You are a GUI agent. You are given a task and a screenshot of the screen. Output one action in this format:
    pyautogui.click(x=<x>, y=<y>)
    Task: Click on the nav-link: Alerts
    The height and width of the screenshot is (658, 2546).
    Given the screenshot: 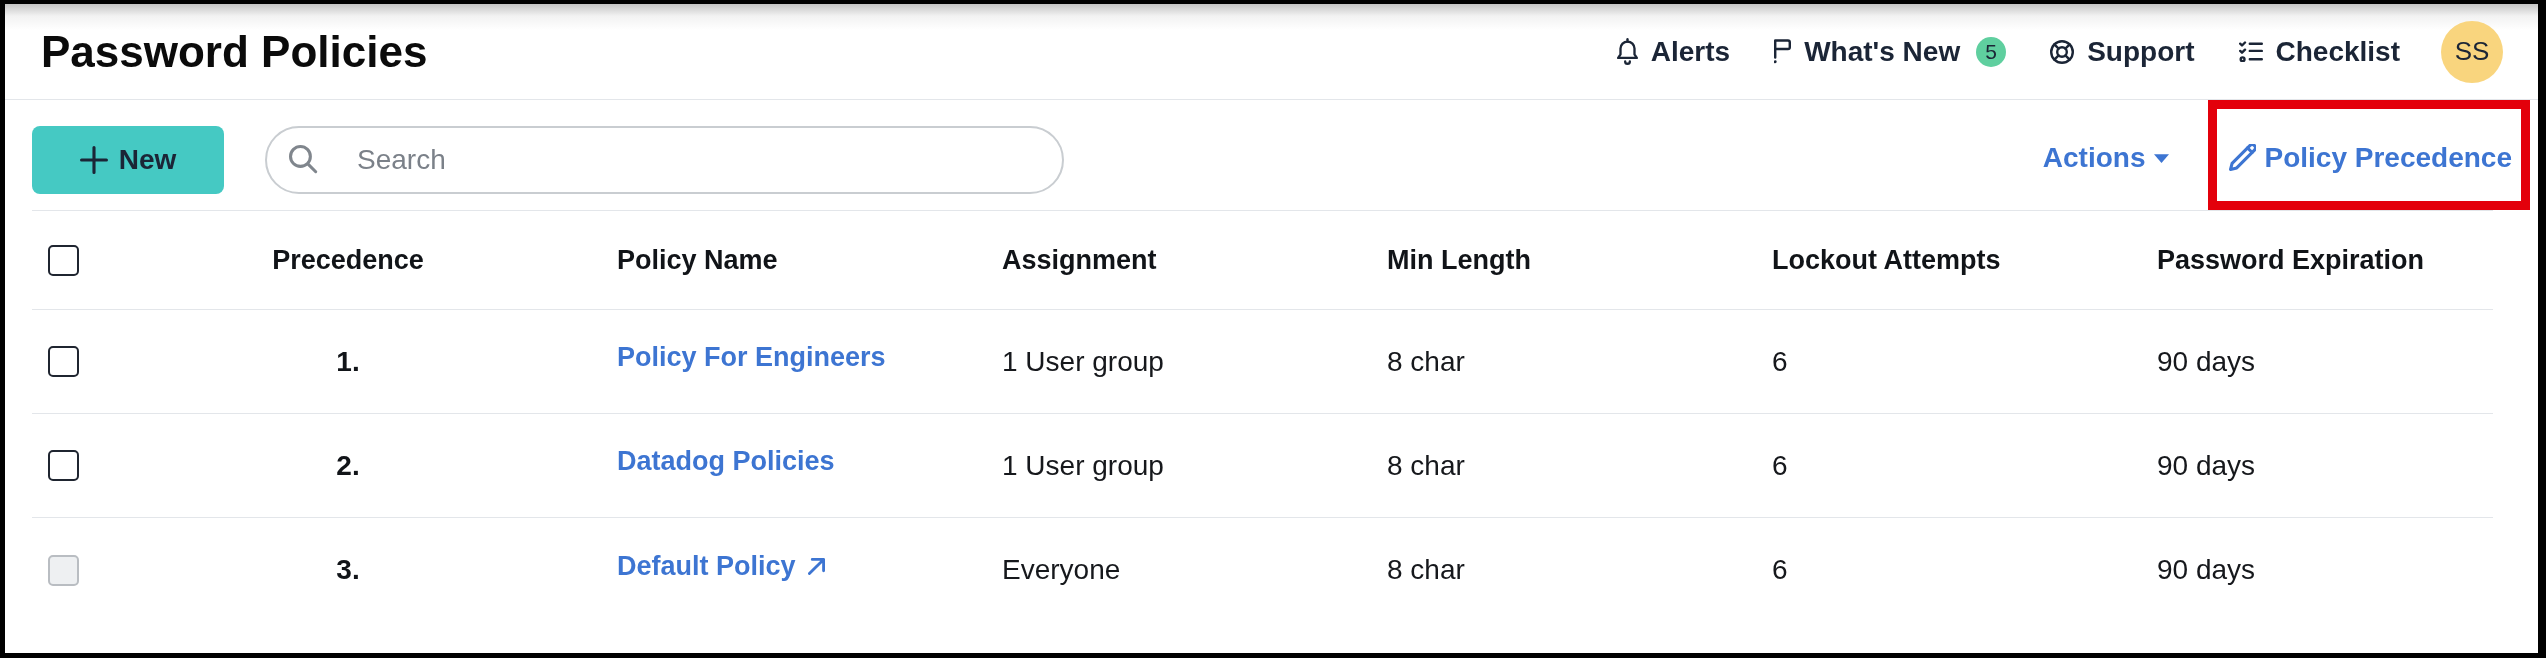 What is the action you would take?
    pyautogui.click(x=1673, y=51)
    